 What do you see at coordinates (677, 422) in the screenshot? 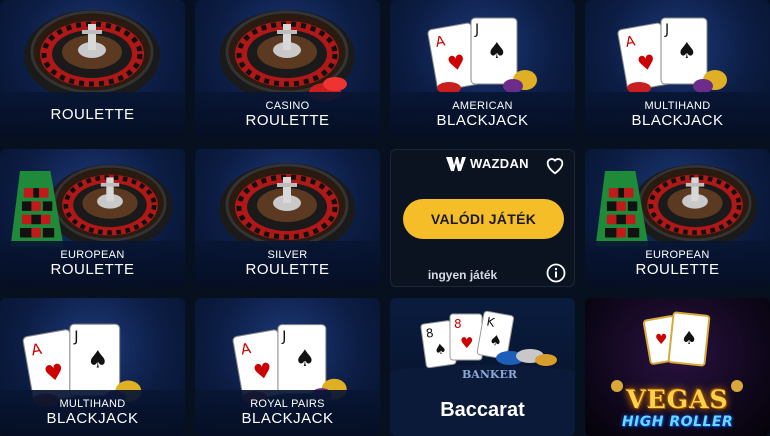
I see `high-roller-logo-text: HIGH ROLLER` at bounding box center [677, 422].